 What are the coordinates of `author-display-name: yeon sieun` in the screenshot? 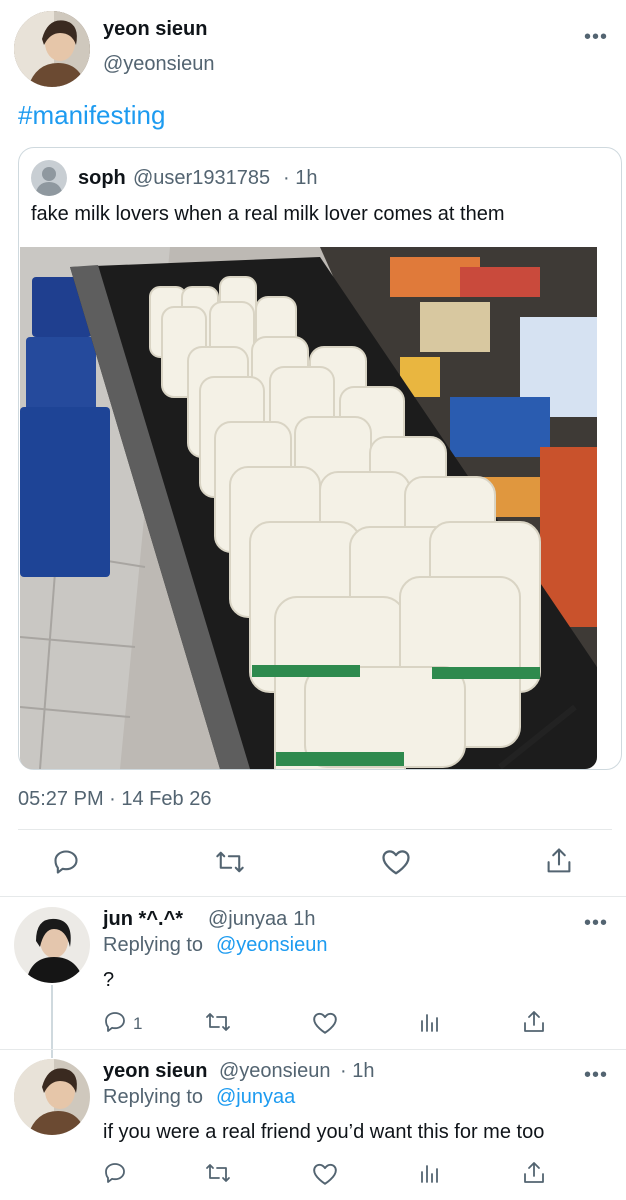 It's located at (155, 29).